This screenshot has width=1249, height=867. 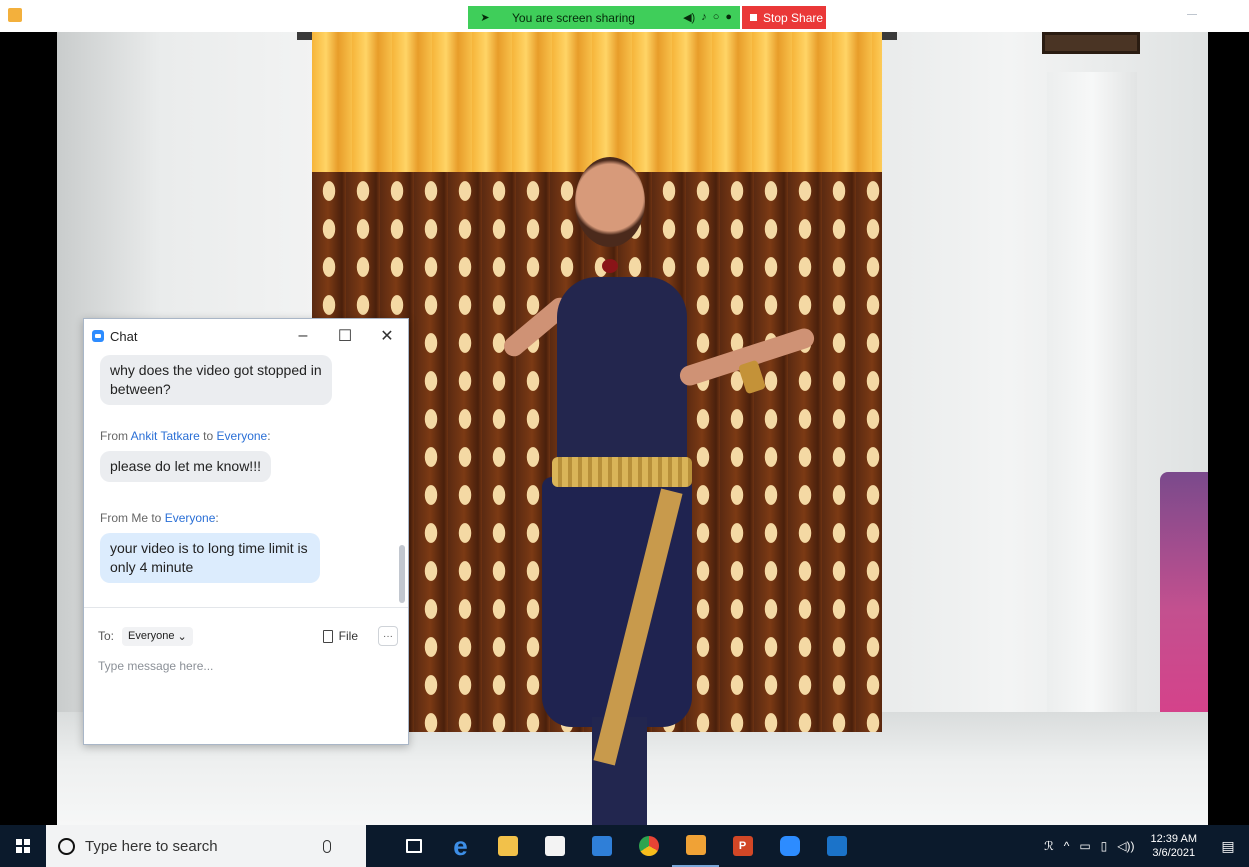 What do you see at coordinates (66, 846) in the screenshot?
I see `cortana-icon` at bounding box center [66, 846].